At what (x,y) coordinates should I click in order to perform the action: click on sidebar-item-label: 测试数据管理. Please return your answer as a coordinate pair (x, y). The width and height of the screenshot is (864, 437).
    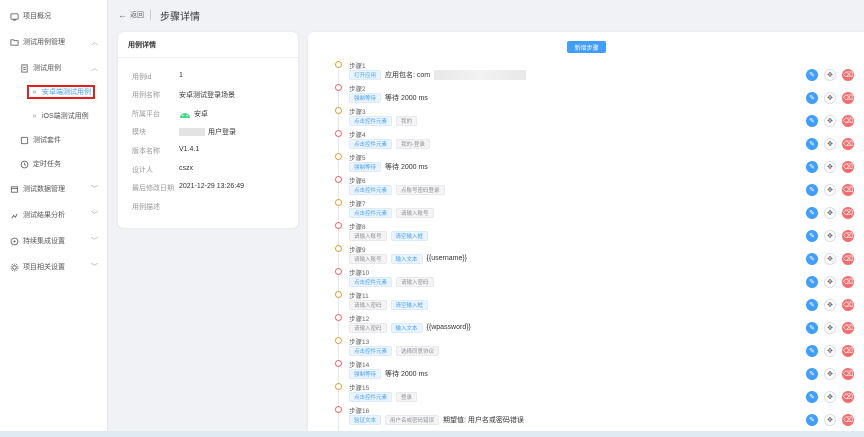
    Looking at the image, I should click on (44, 189).